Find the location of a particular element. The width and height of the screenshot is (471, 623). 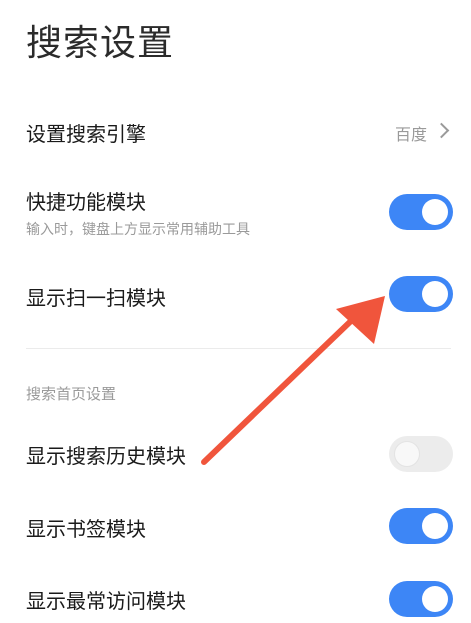

shortcut-module-row: 快捷功能模块 输入时，键盘上方显示常用辅助工具 is located at coordinates (235, 215).